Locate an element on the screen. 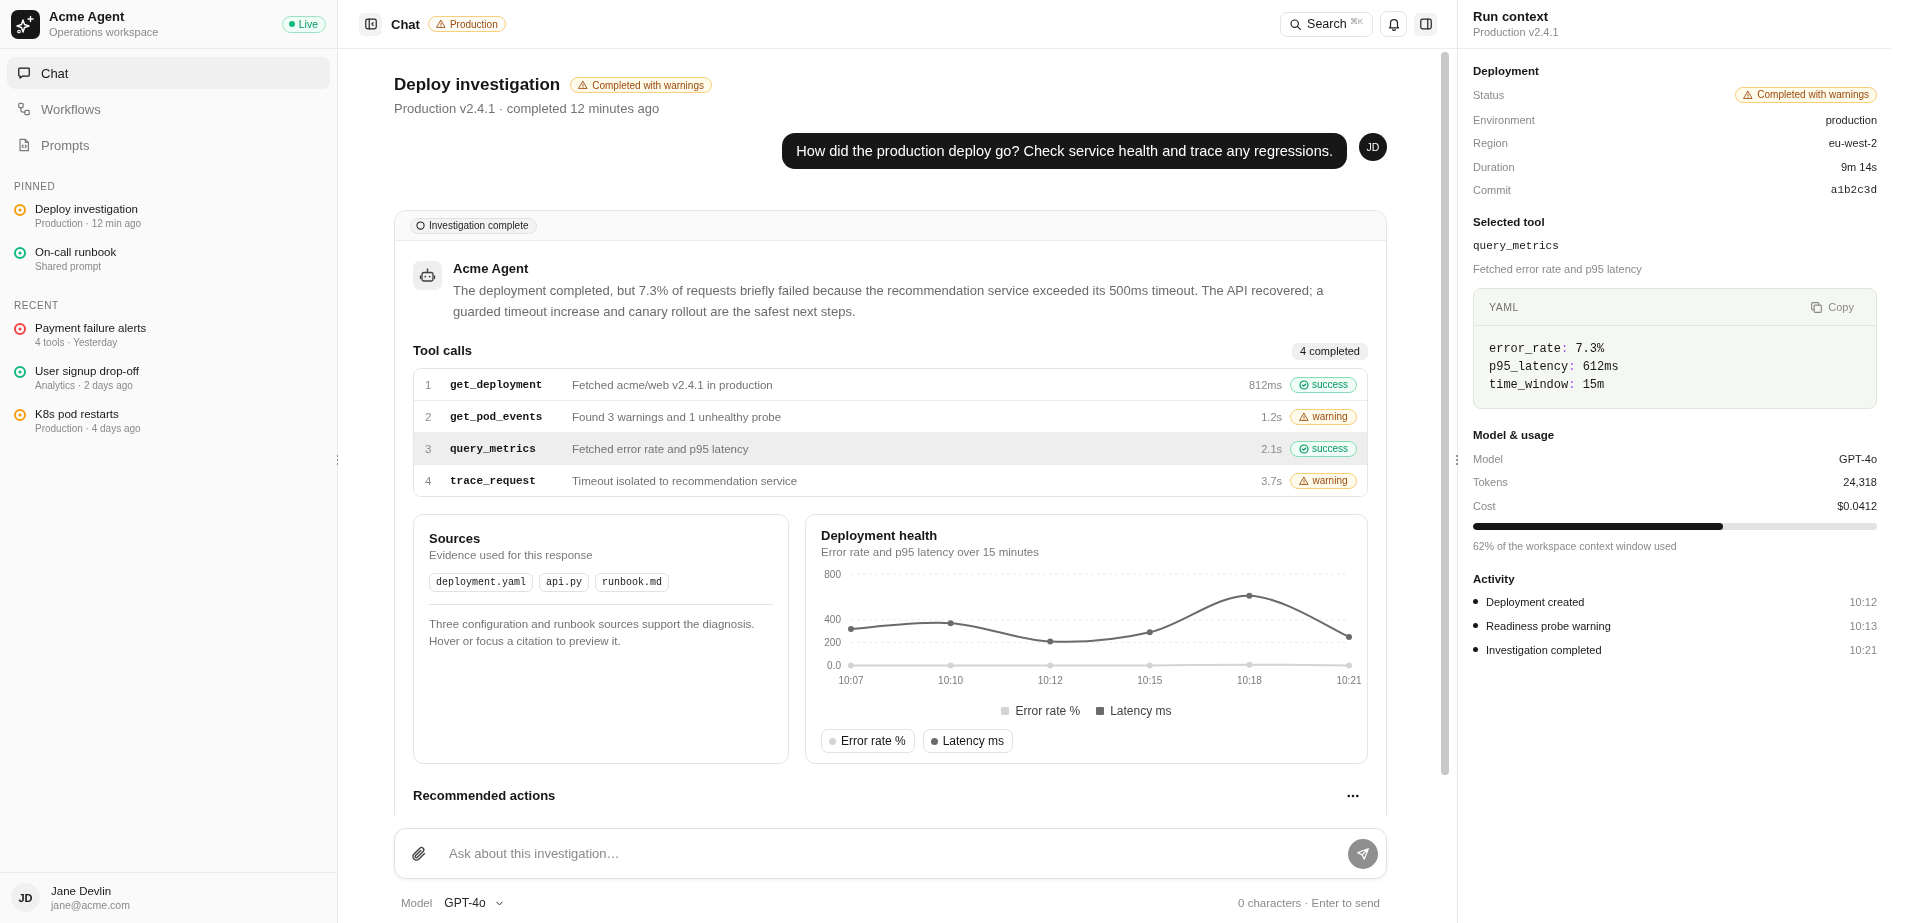  code-line: time_window: 15m is located at coordinates (1547, 385).